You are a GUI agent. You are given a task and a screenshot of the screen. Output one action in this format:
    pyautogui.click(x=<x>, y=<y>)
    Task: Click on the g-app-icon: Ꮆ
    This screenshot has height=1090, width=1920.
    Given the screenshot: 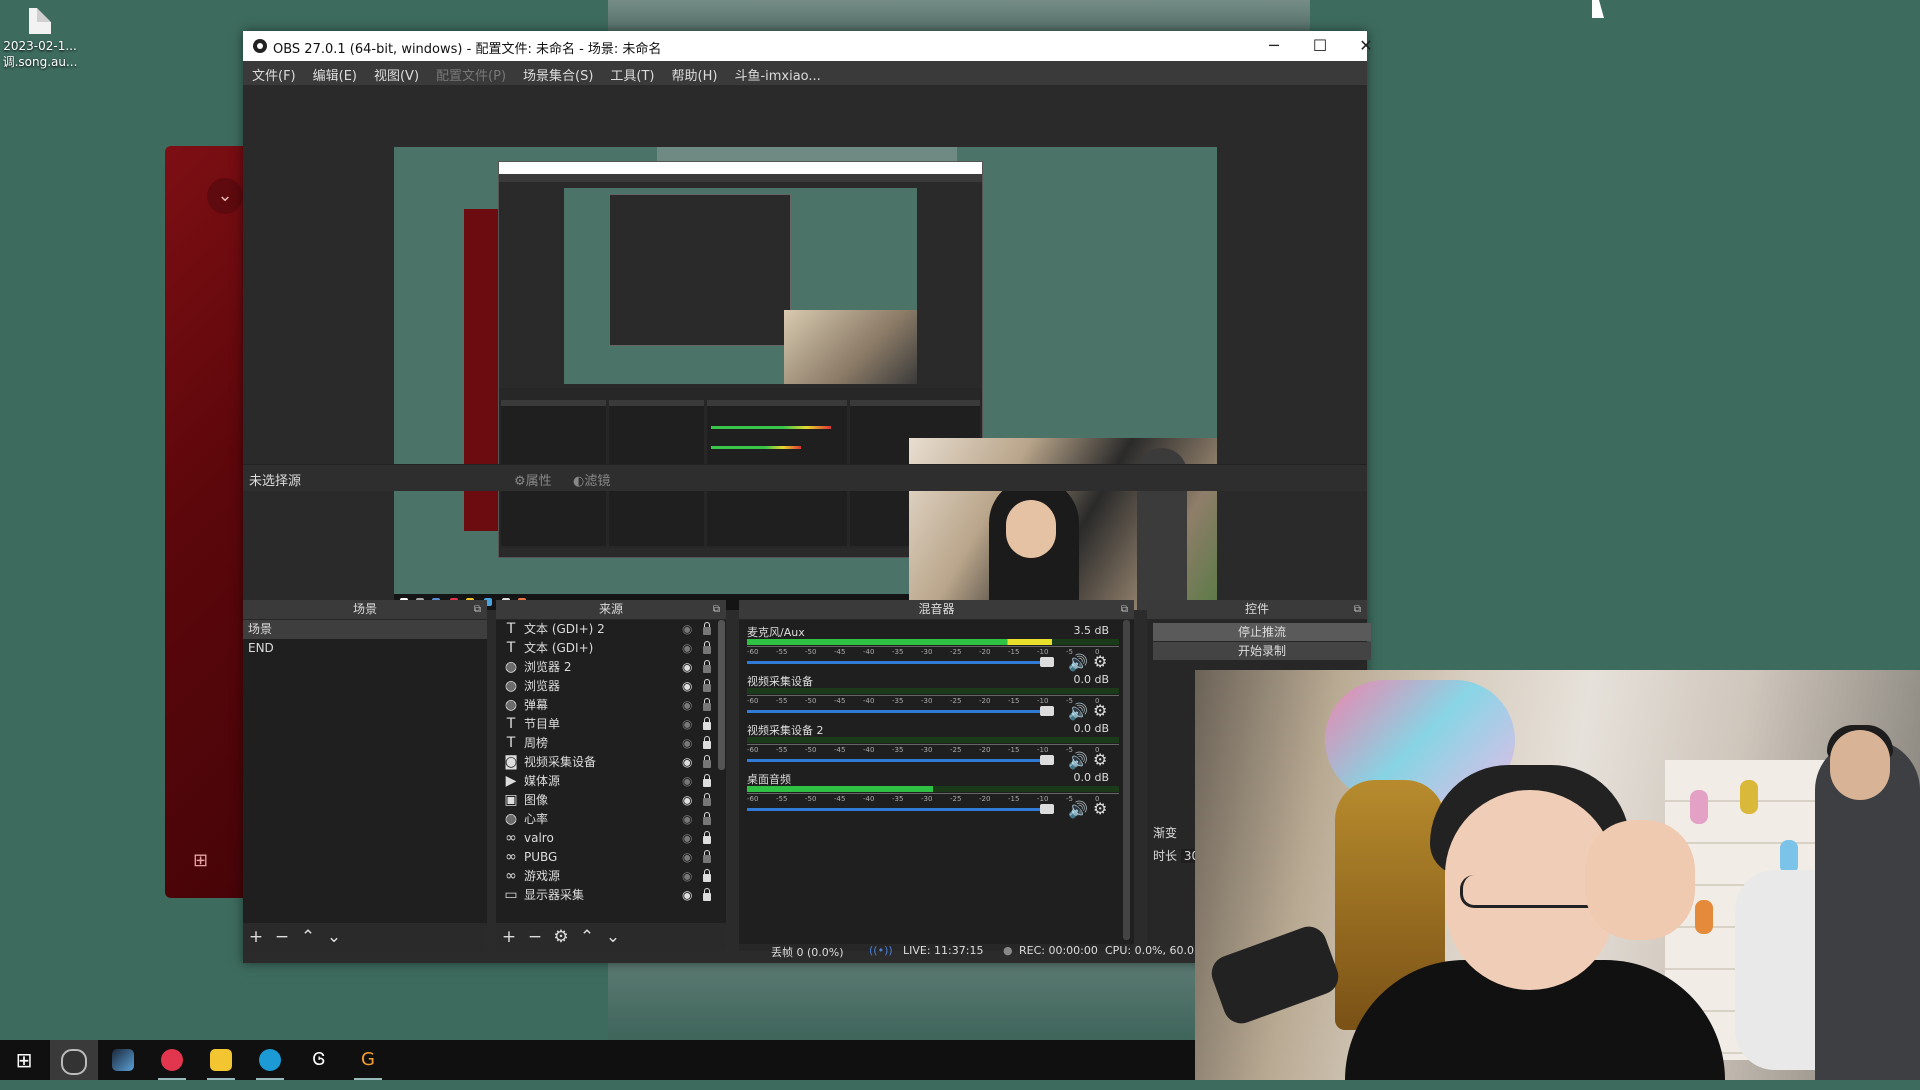 What is the action you would take?
    pyautogui.click(x=319, y=1060)
    